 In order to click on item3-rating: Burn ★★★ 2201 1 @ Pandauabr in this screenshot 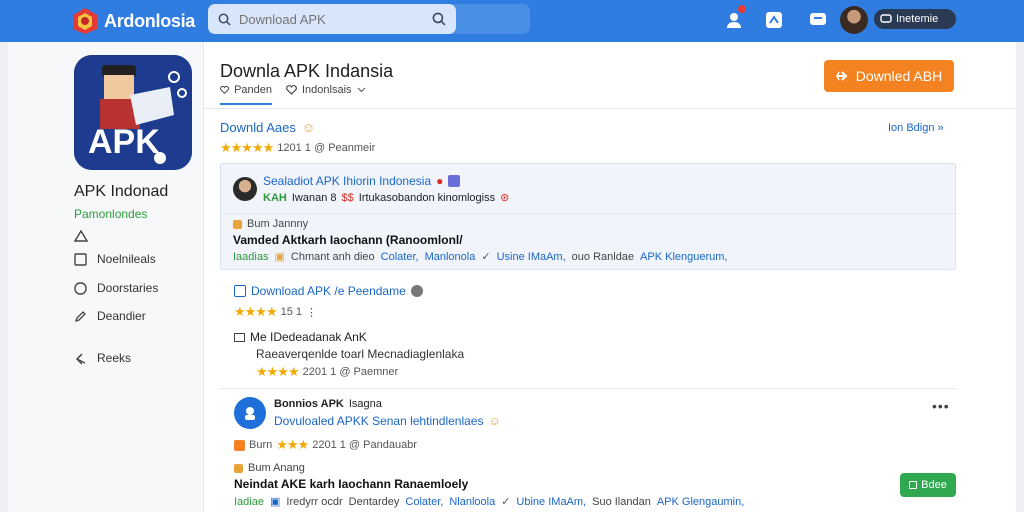, I will do `click(325, 445)`.